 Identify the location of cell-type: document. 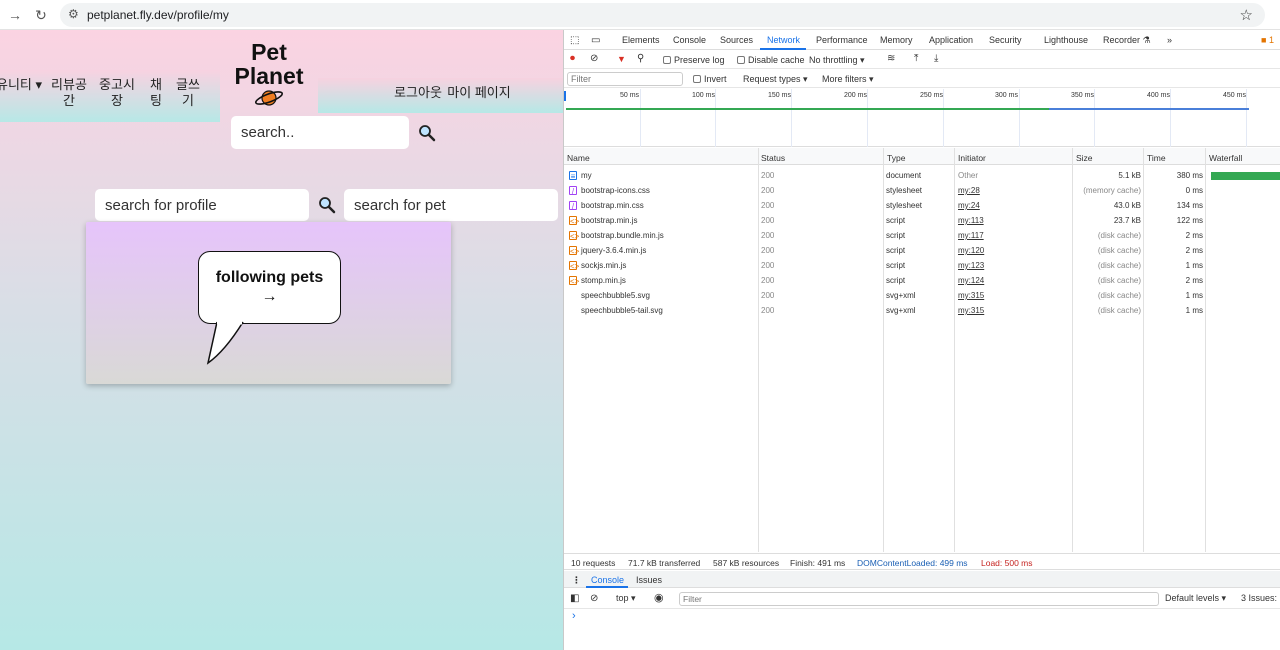
(904, 175).